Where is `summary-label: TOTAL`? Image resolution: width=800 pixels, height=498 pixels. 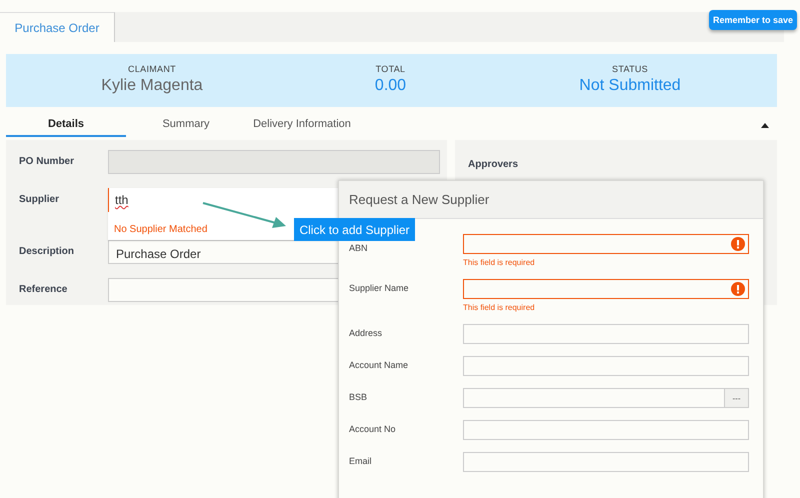
summary-label: TOTAL is located at coordinates (391, 69).